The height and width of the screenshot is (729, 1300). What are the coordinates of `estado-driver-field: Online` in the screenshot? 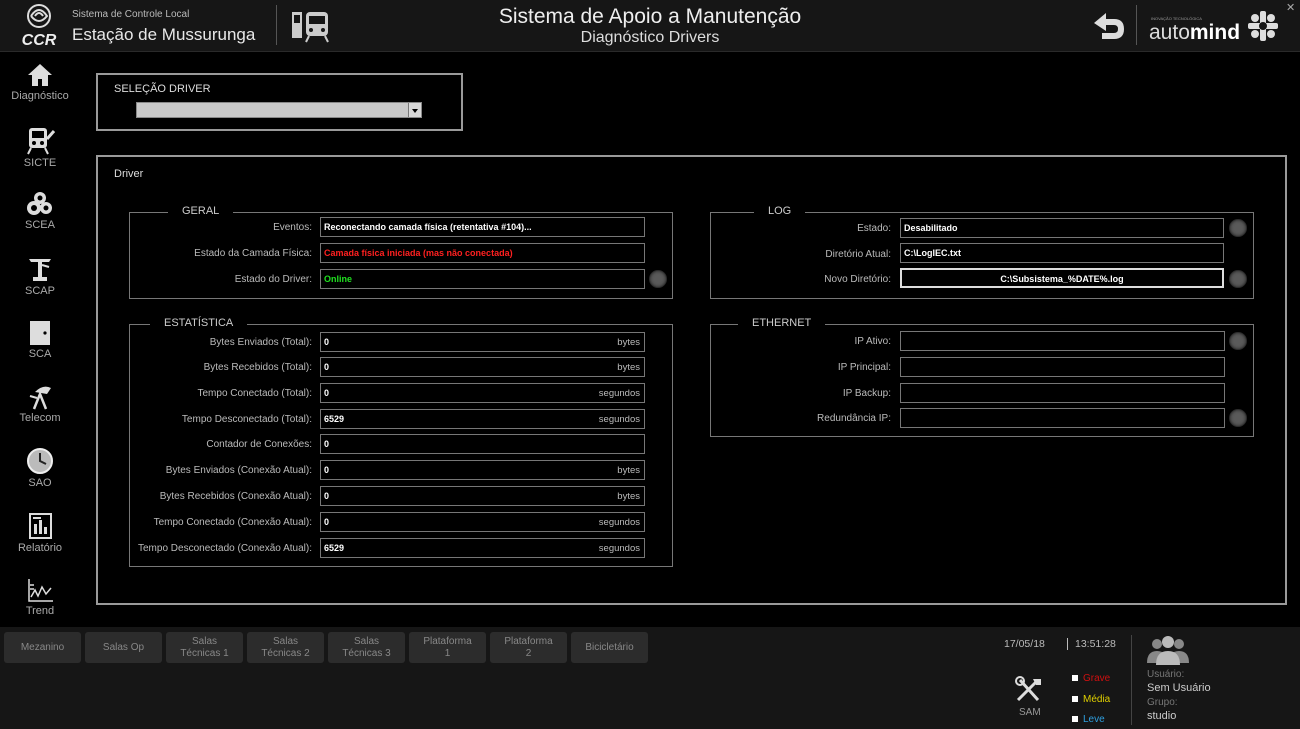 It's located at (482, 279).